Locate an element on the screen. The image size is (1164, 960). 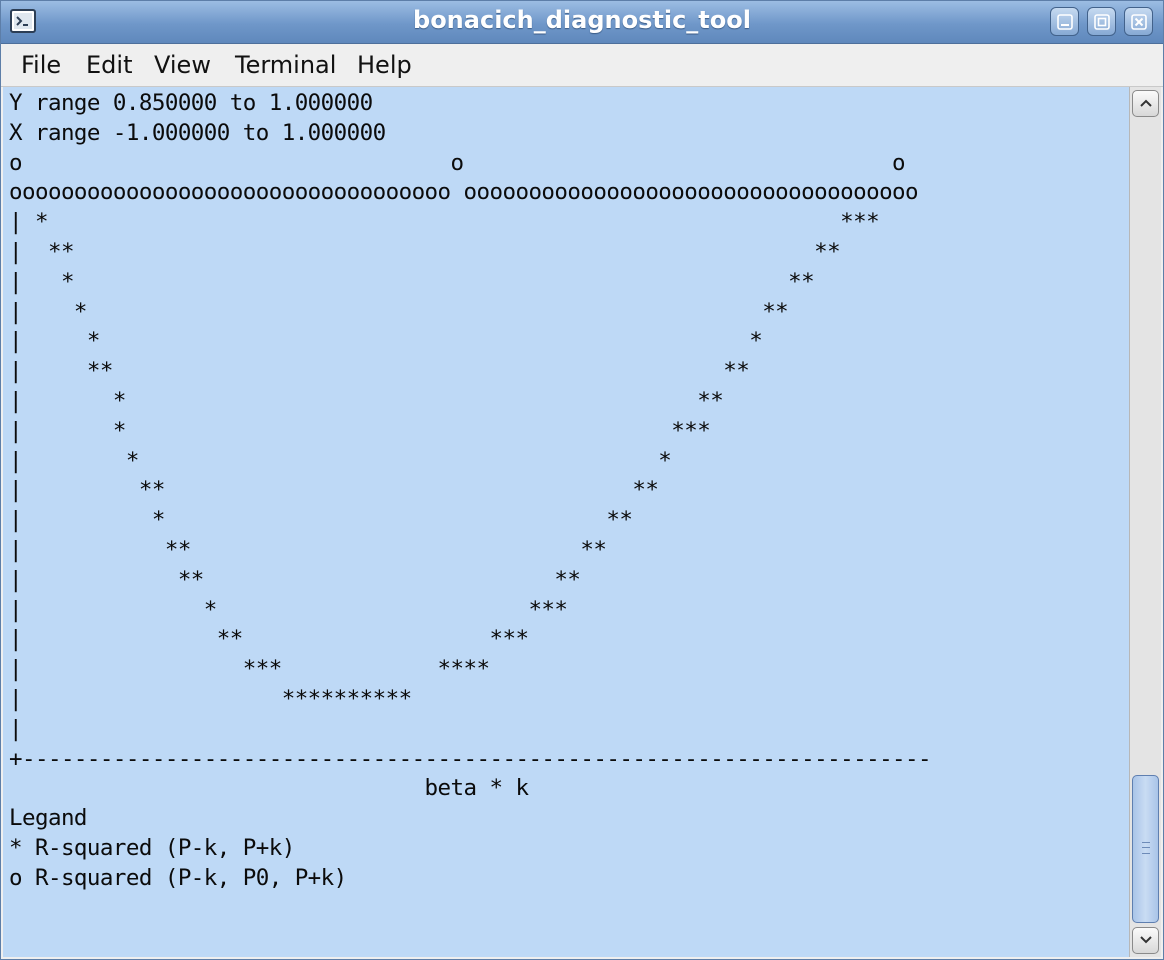
scrollbar-thumb is located at coordinates (1145, 849).